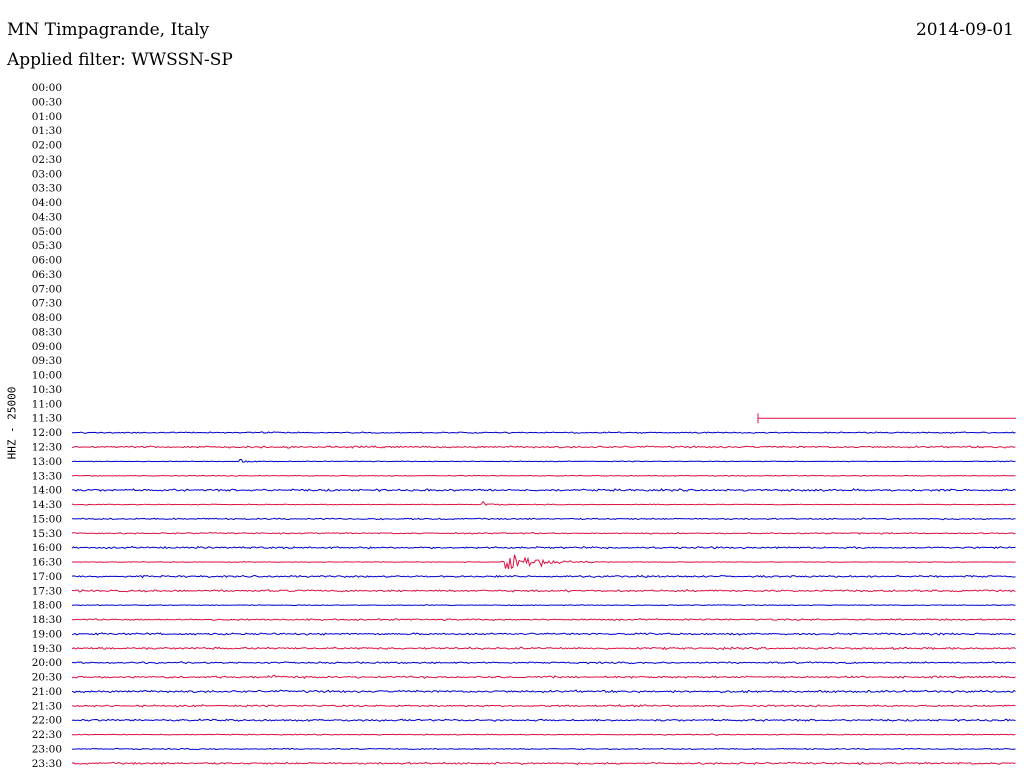 This screenshot has height=780, width=1024. Describe the element at coordinates (47, 721) in the screenshot. I see `row-time-label: 22:00` at that location.